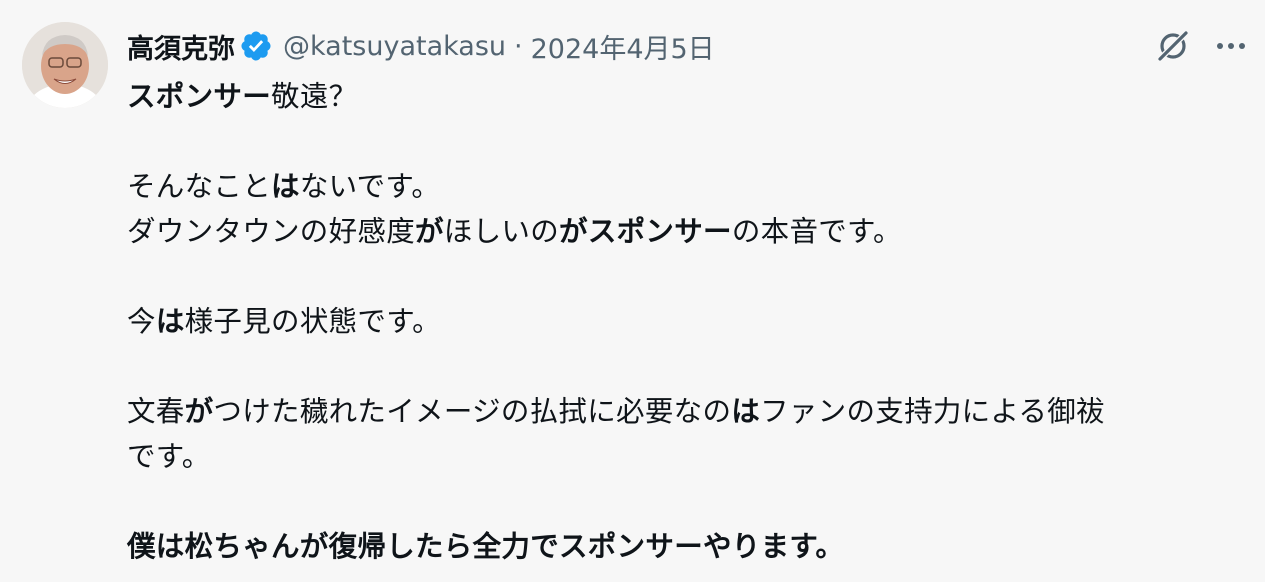  I want to click on tweet-line-6: です。, so click(689, 456).